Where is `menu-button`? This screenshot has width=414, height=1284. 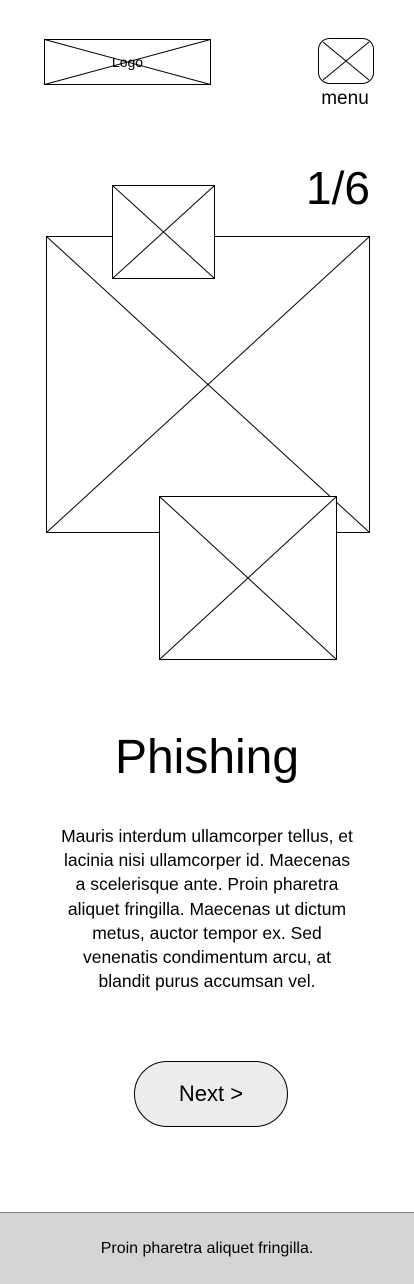
menu-button is located at coordinates (345, 61).